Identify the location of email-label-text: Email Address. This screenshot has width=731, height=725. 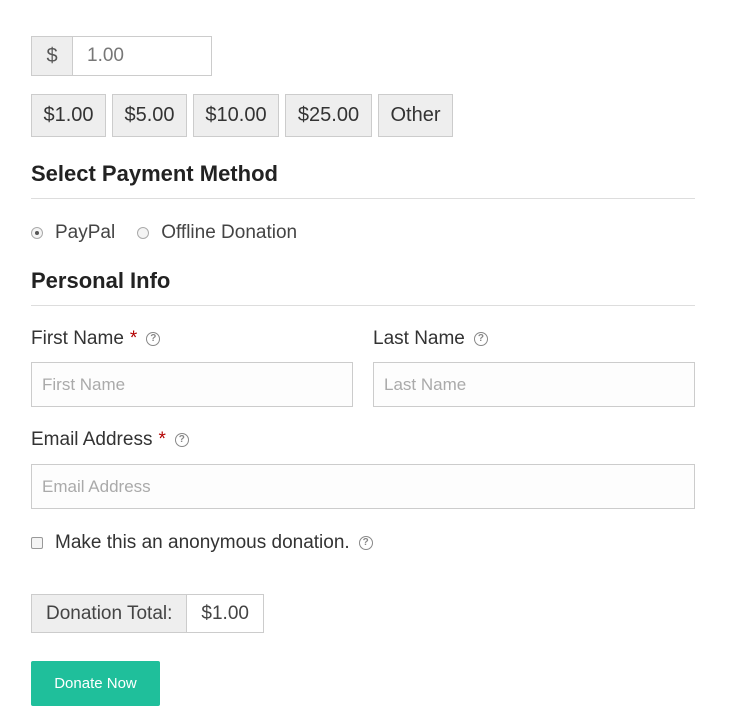
(92, 439).